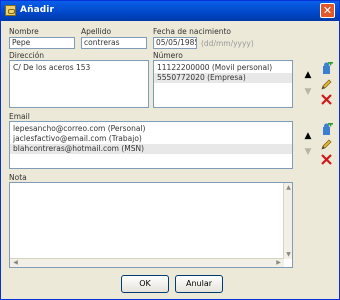 The width and height of the screenshot is (340, 300). Describe the element at coordinates (19, 116) in the screenshot. I see `email-label: Email` at that location.